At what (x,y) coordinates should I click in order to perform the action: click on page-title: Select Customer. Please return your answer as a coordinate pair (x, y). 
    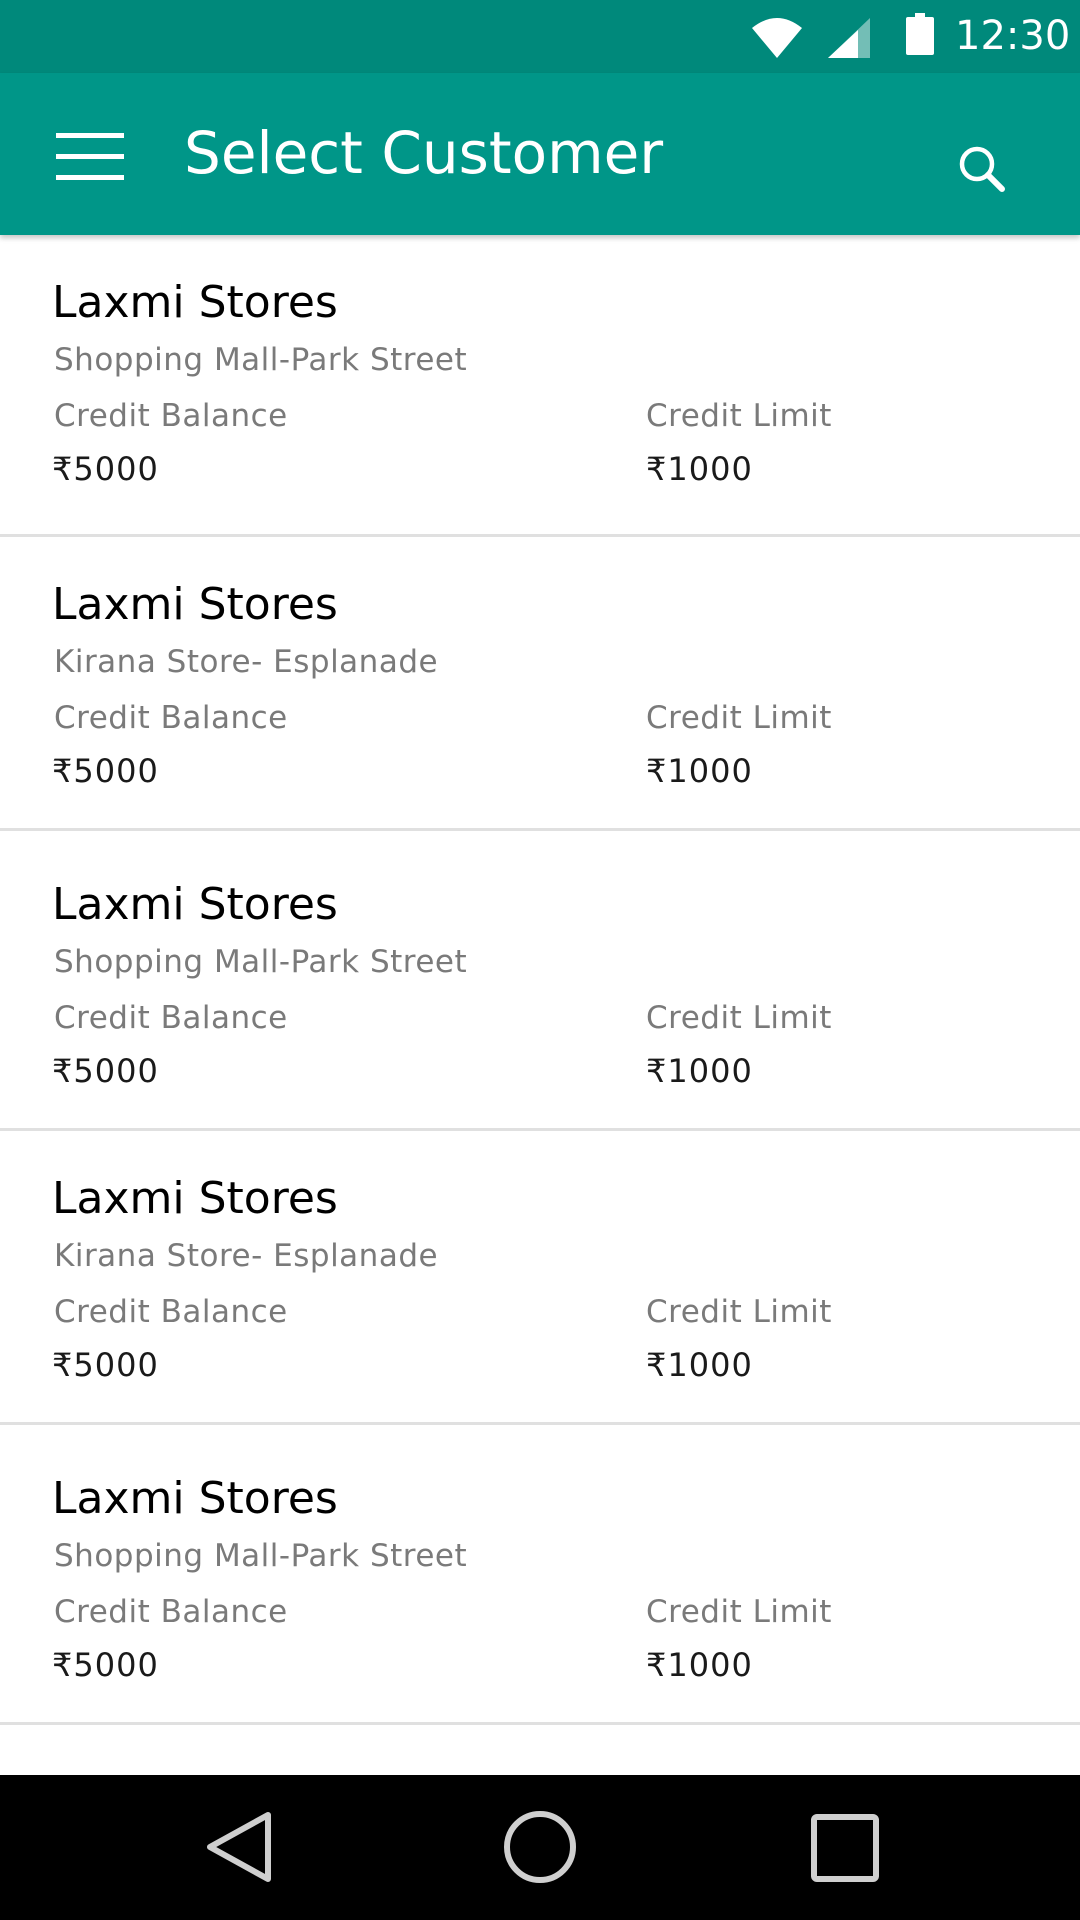
    Looking at the image, I should click on (424, 153).